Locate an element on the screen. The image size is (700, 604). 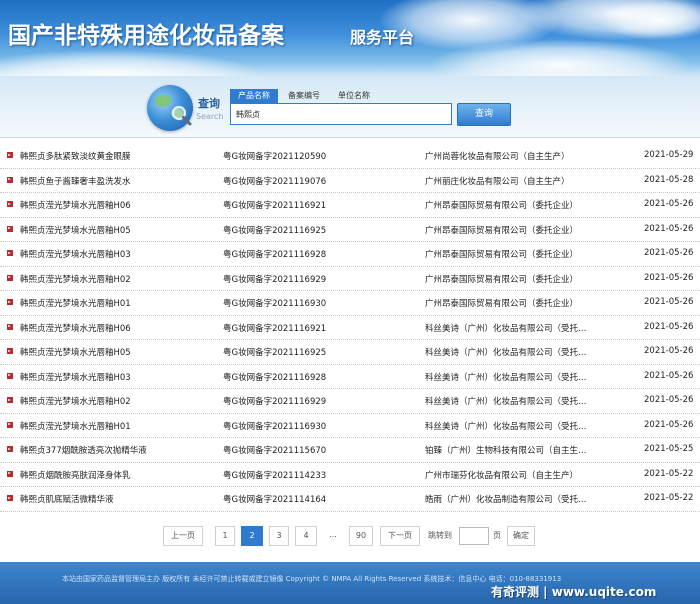
page-button-current: 2 is located at coordinates (252, 536).